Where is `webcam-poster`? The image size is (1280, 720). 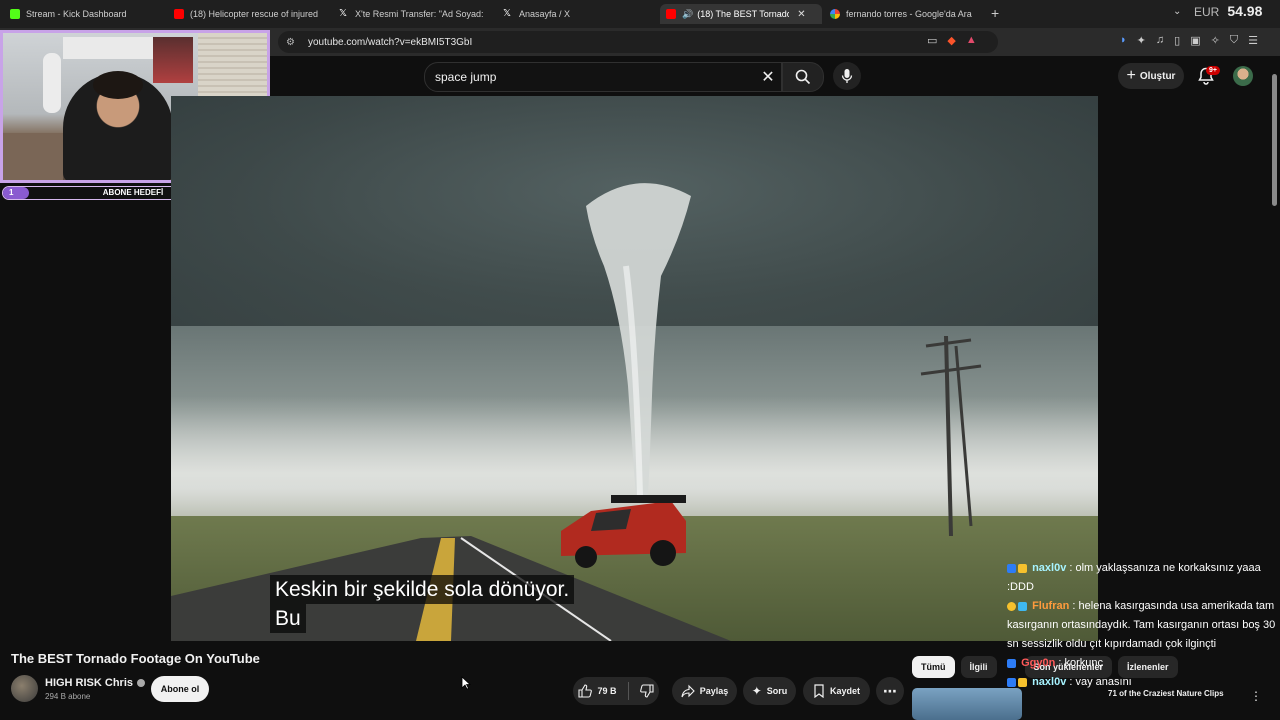 webcam-poster is located at coordinates (173, 60).